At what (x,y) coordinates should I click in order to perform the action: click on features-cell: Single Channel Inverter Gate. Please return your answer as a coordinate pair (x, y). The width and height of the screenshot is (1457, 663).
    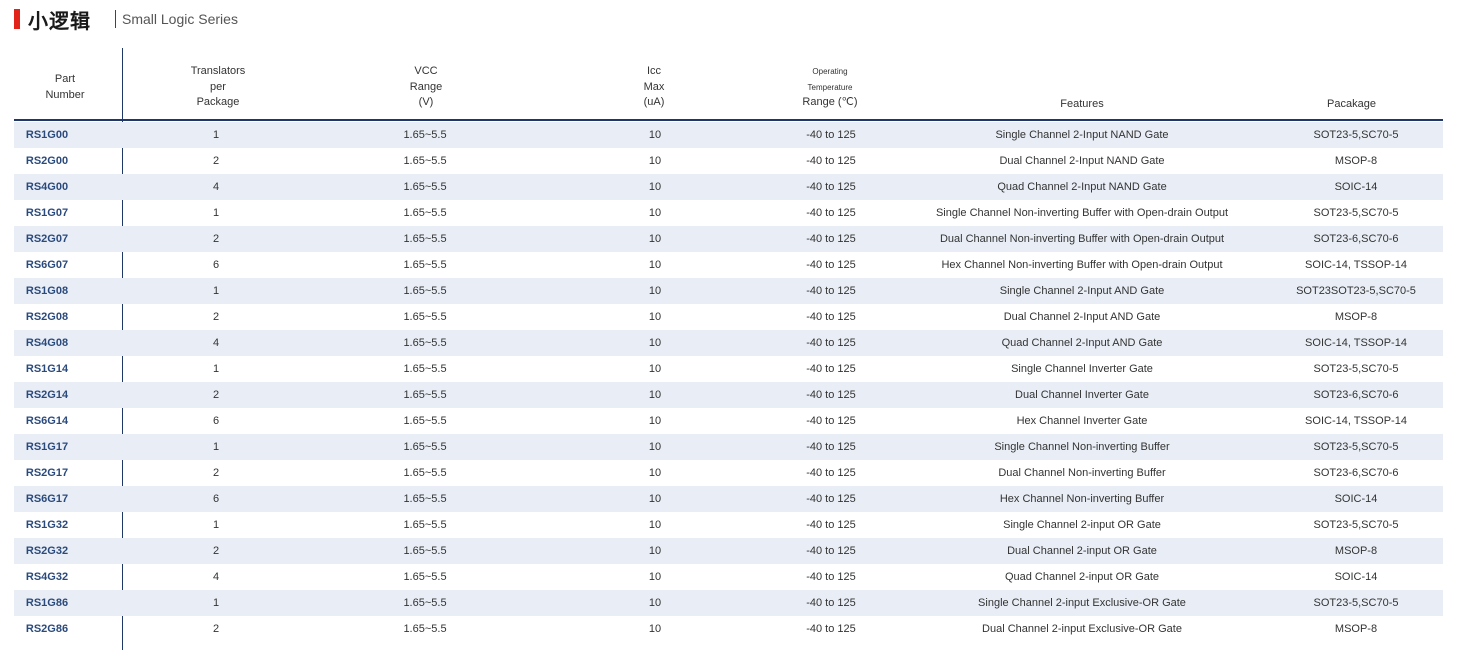
    Looking at the image, I should click on (1082, 369).